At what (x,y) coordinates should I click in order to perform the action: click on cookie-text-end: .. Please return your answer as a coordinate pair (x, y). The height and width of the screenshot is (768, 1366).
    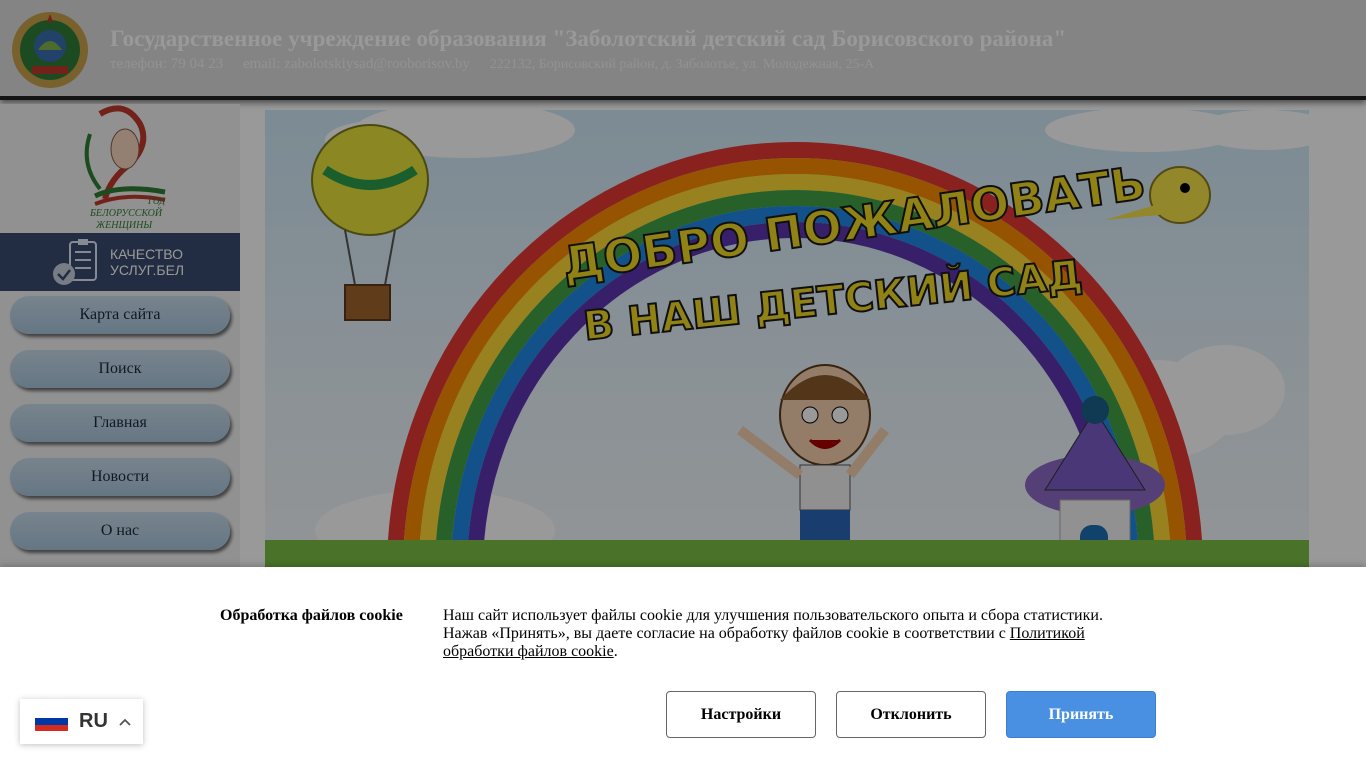
    Looking at the image, I should click on (615, 651).